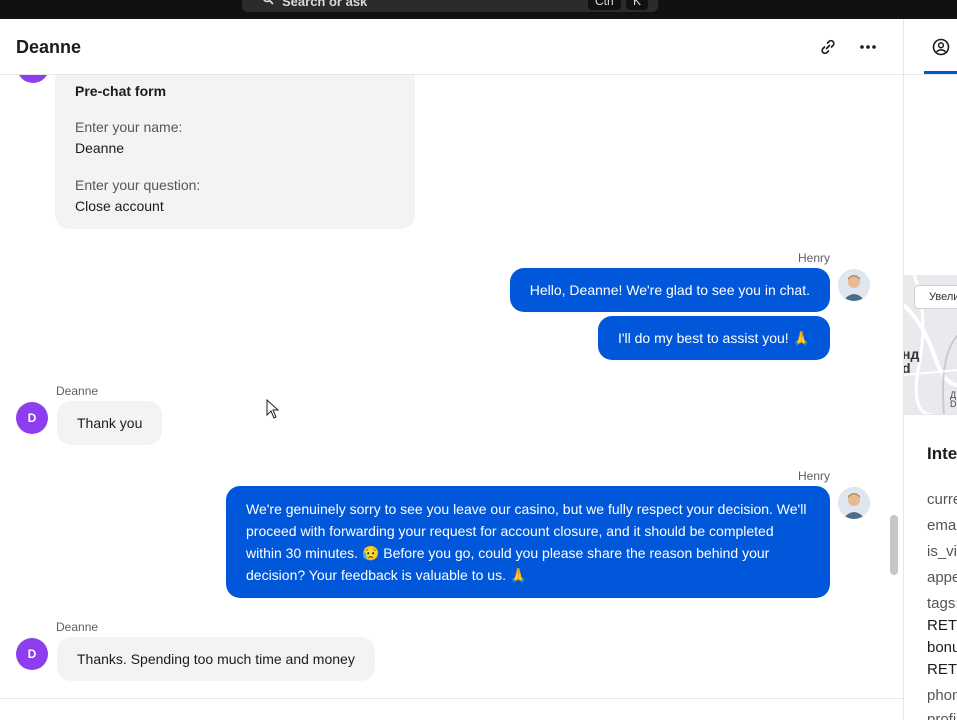 The height and width of the screenshot is (720, 957). Describe the element at coordinates (268, 2) in the screenshot. I see `search-icon` at that location.